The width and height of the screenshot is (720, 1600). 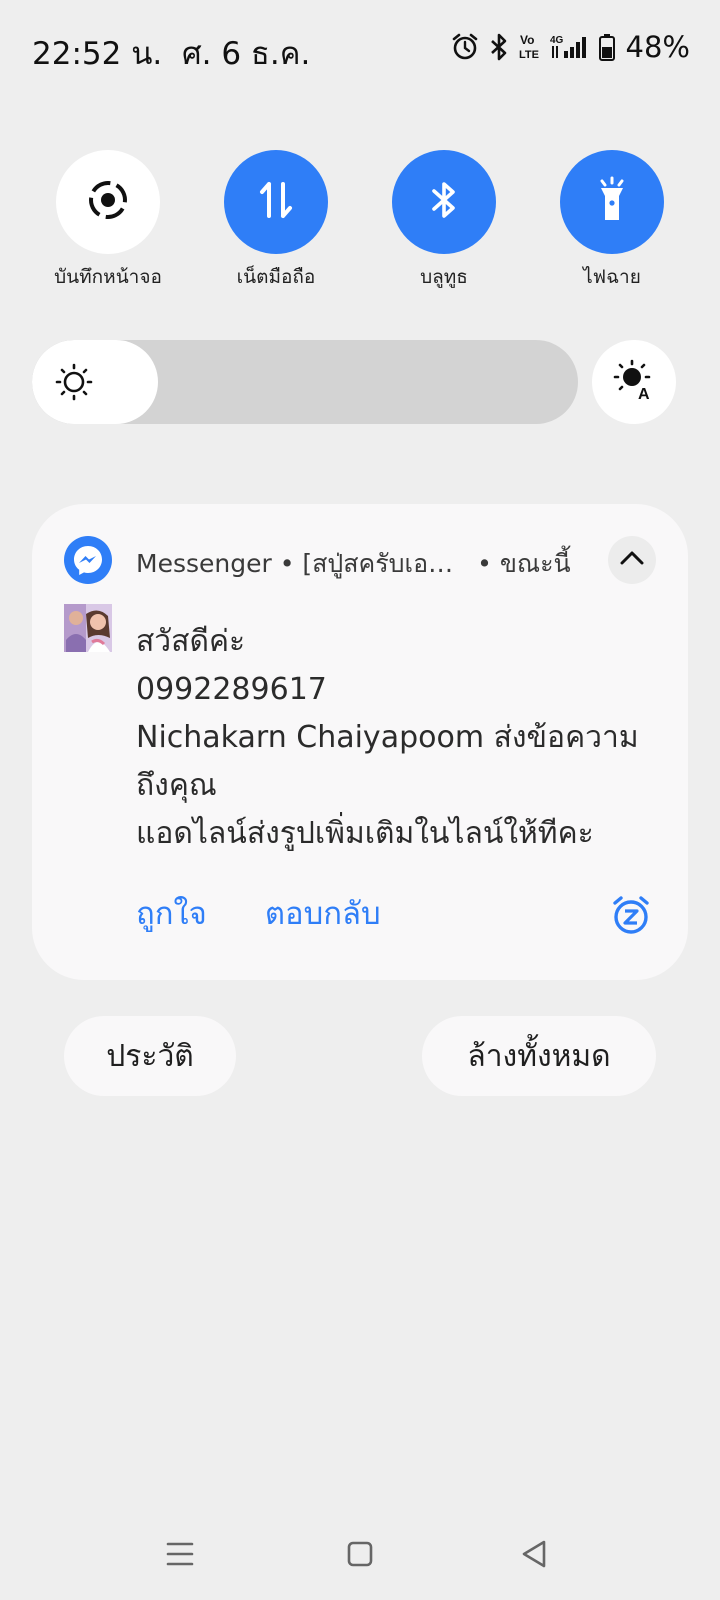 I want to click on tile-screen-record: บันทึกหน้าจอ, so click(x=108, y=221).